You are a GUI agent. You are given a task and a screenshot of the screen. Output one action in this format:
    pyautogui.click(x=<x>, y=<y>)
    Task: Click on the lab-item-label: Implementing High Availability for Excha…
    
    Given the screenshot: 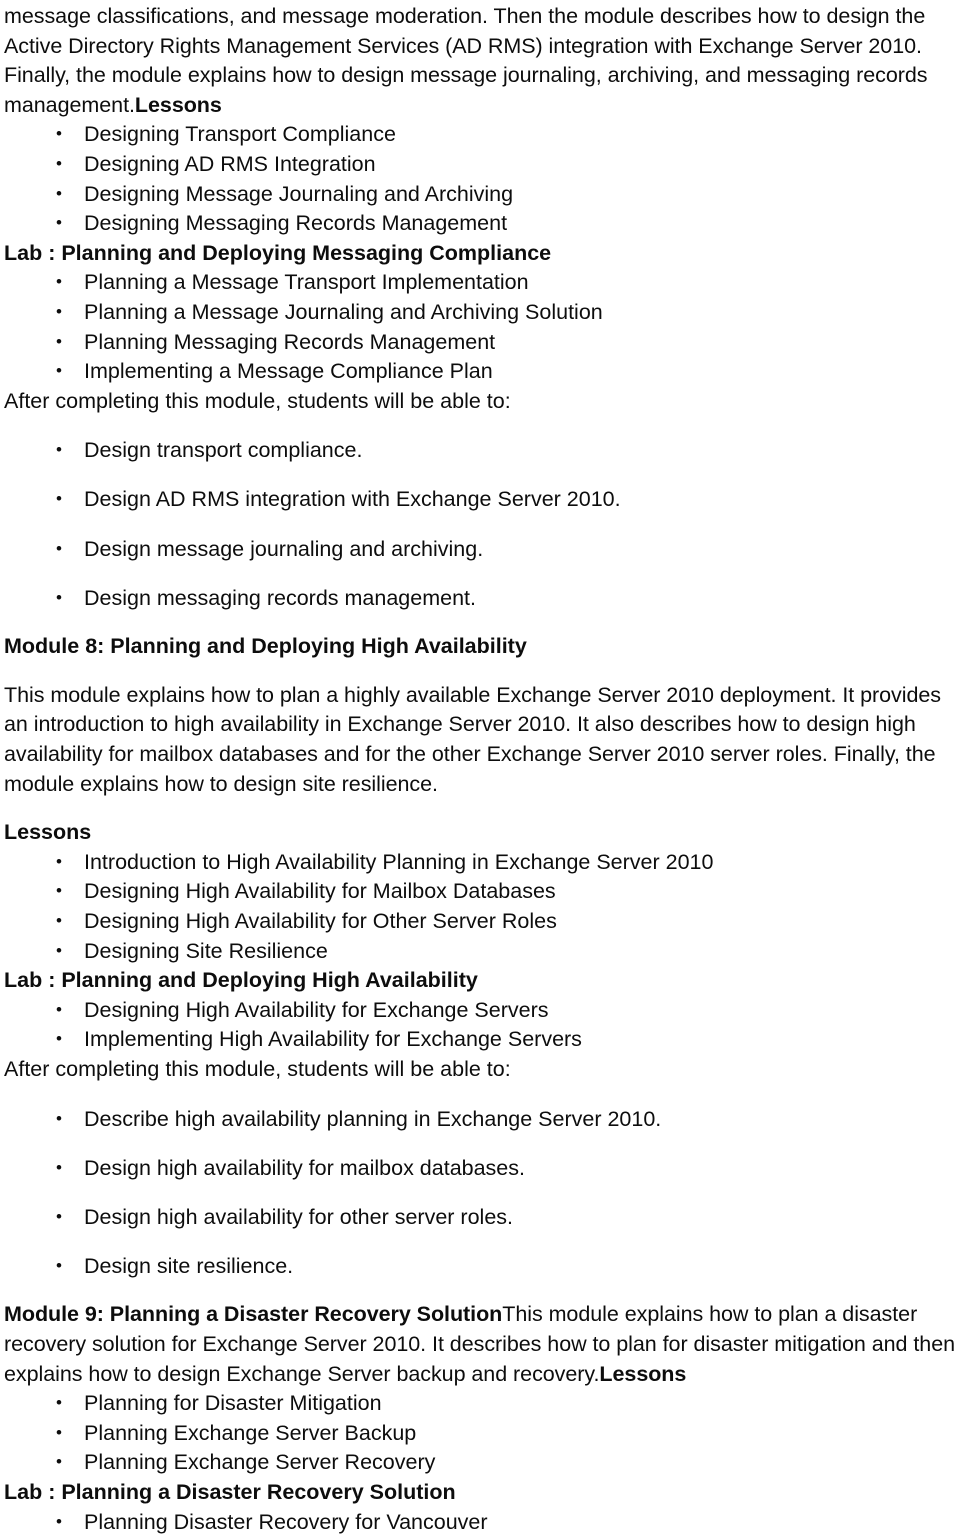 What is the action you would take?
    pyautogui.click(x=333, y=1039)
    